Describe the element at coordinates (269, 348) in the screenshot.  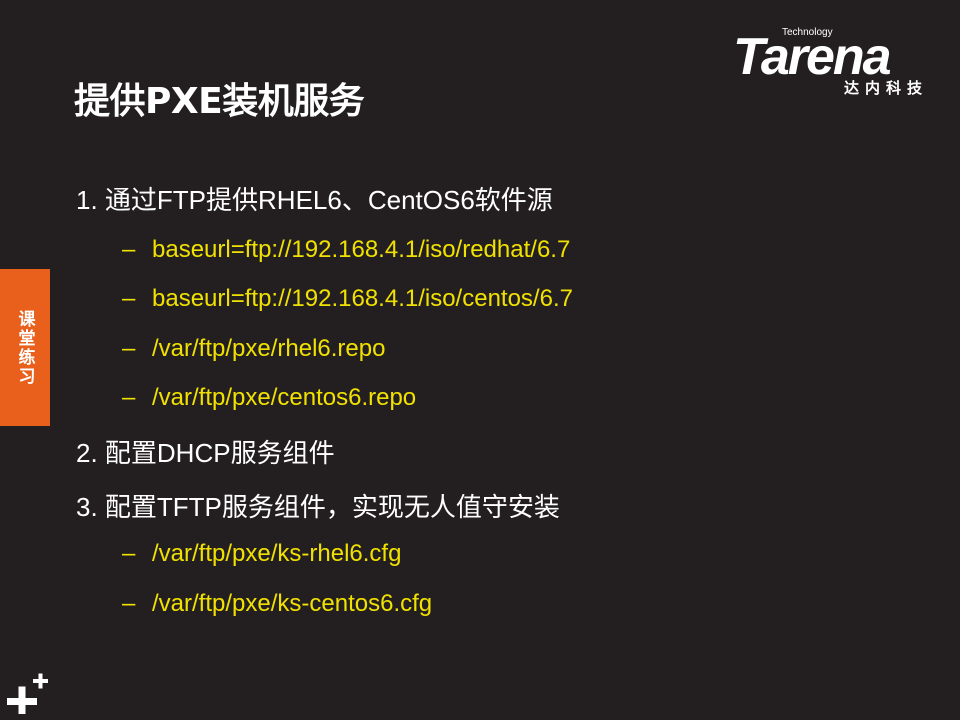
I see `sub-item-text: /var/ftp/pxe/rhel6.repo` at that location.